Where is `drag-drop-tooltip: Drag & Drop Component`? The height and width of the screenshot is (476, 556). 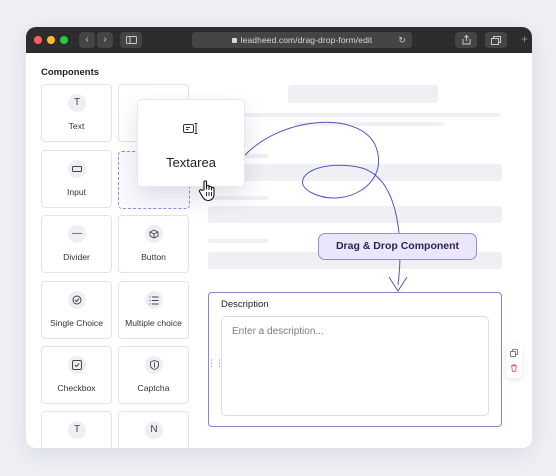 drag-drop-tooltip: Drag & Drop Component is located at coordinates (397, 246).